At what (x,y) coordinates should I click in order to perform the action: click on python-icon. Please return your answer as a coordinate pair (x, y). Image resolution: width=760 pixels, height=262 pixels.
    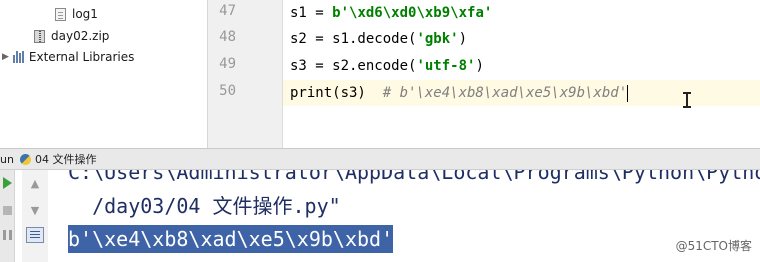
    Looking at the image, I should click on (25, 159).